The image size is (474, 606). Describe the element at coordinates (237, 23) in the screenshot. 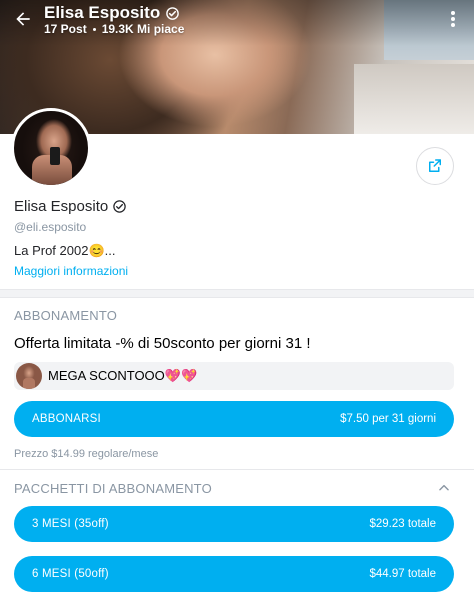

I see `top-bar: Elisa Esposito 17 Post 19.3K Mi piace` at that location.